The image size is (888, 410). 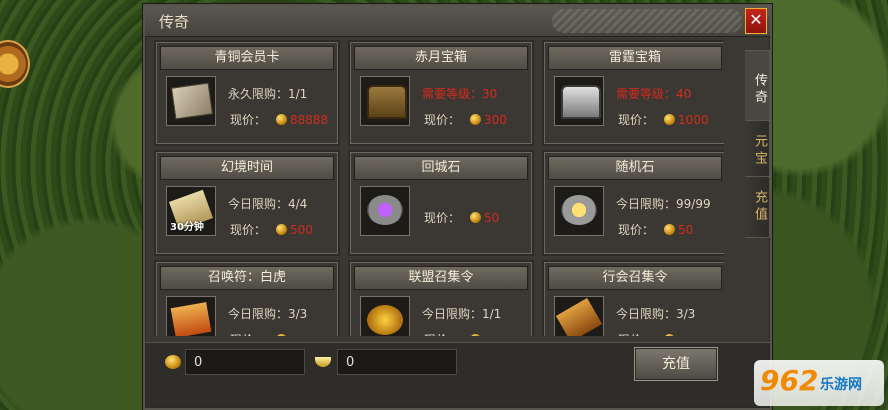 I want to click on bronze-card-icon, so click(x=191, y=101).